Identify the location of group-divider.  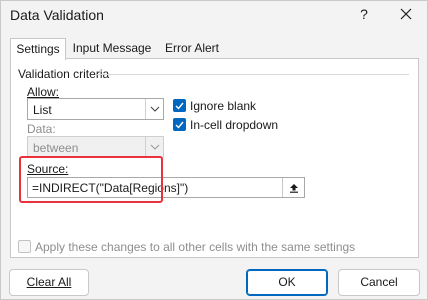
(253, 74).